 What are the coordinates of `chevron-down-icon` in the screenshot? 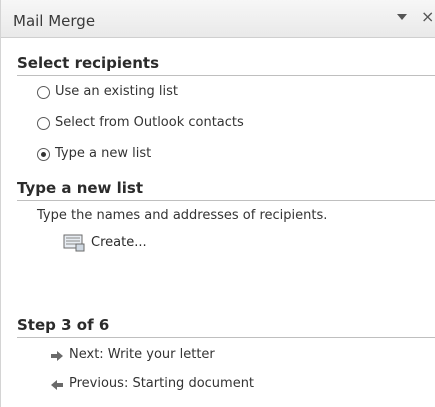 It's located at (402, 17).